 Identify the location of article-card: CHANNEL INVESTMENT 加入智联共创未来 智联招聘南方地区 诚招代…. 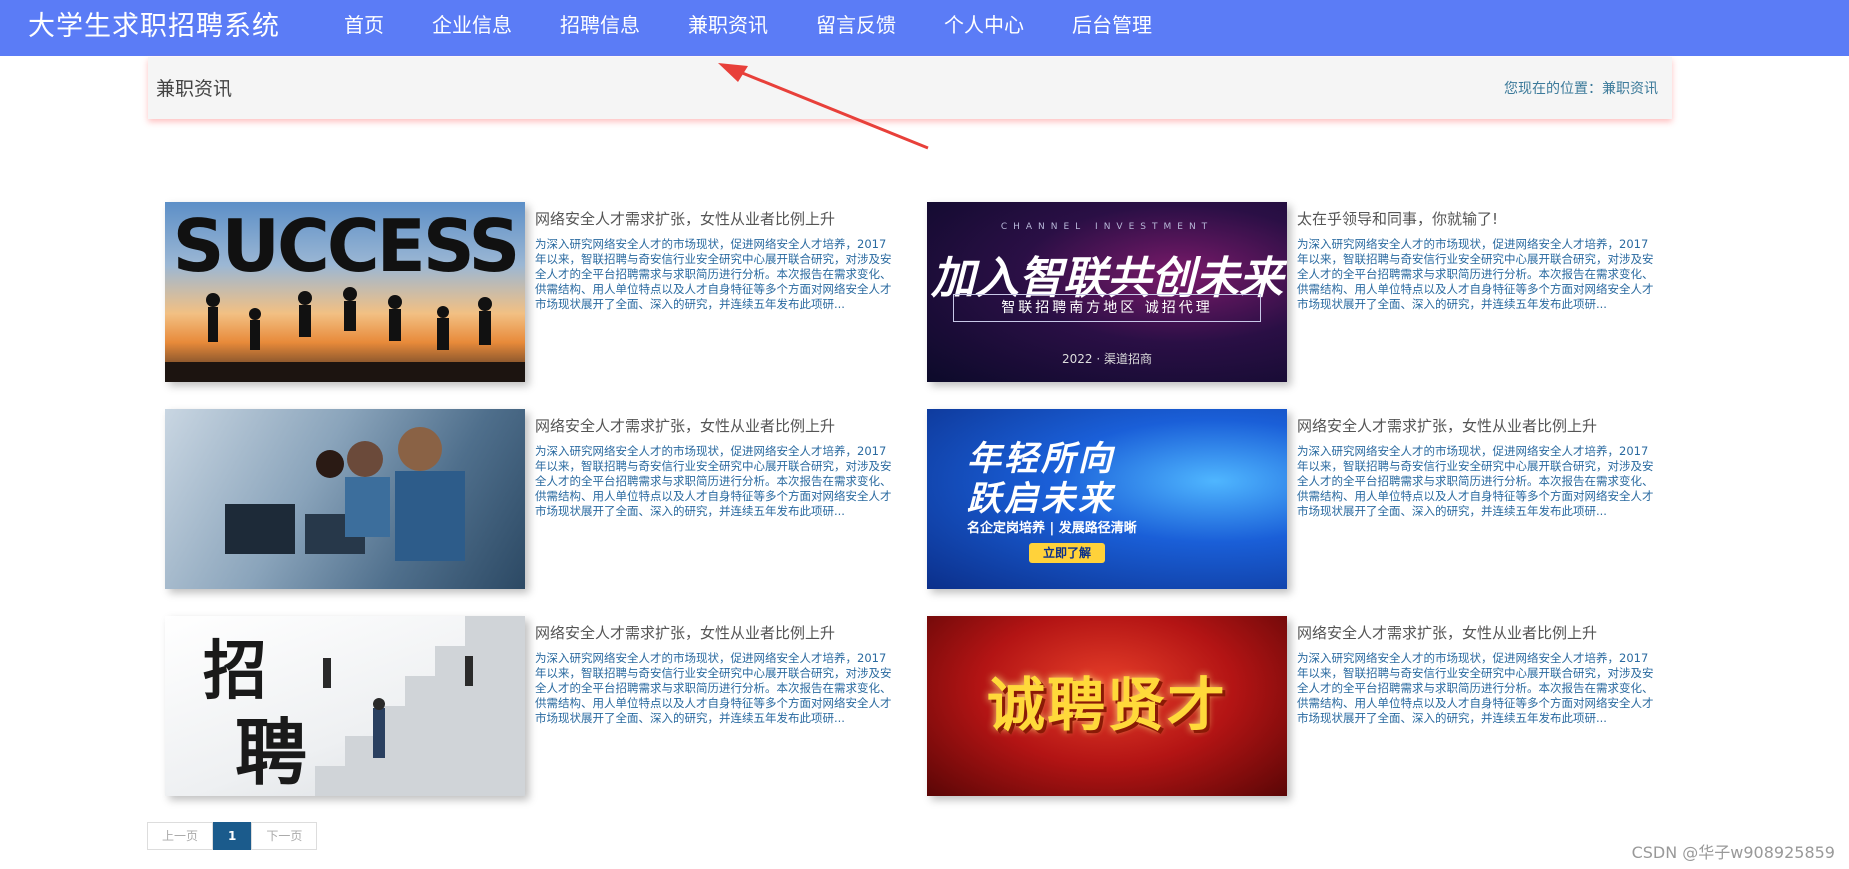
(1307, 292).